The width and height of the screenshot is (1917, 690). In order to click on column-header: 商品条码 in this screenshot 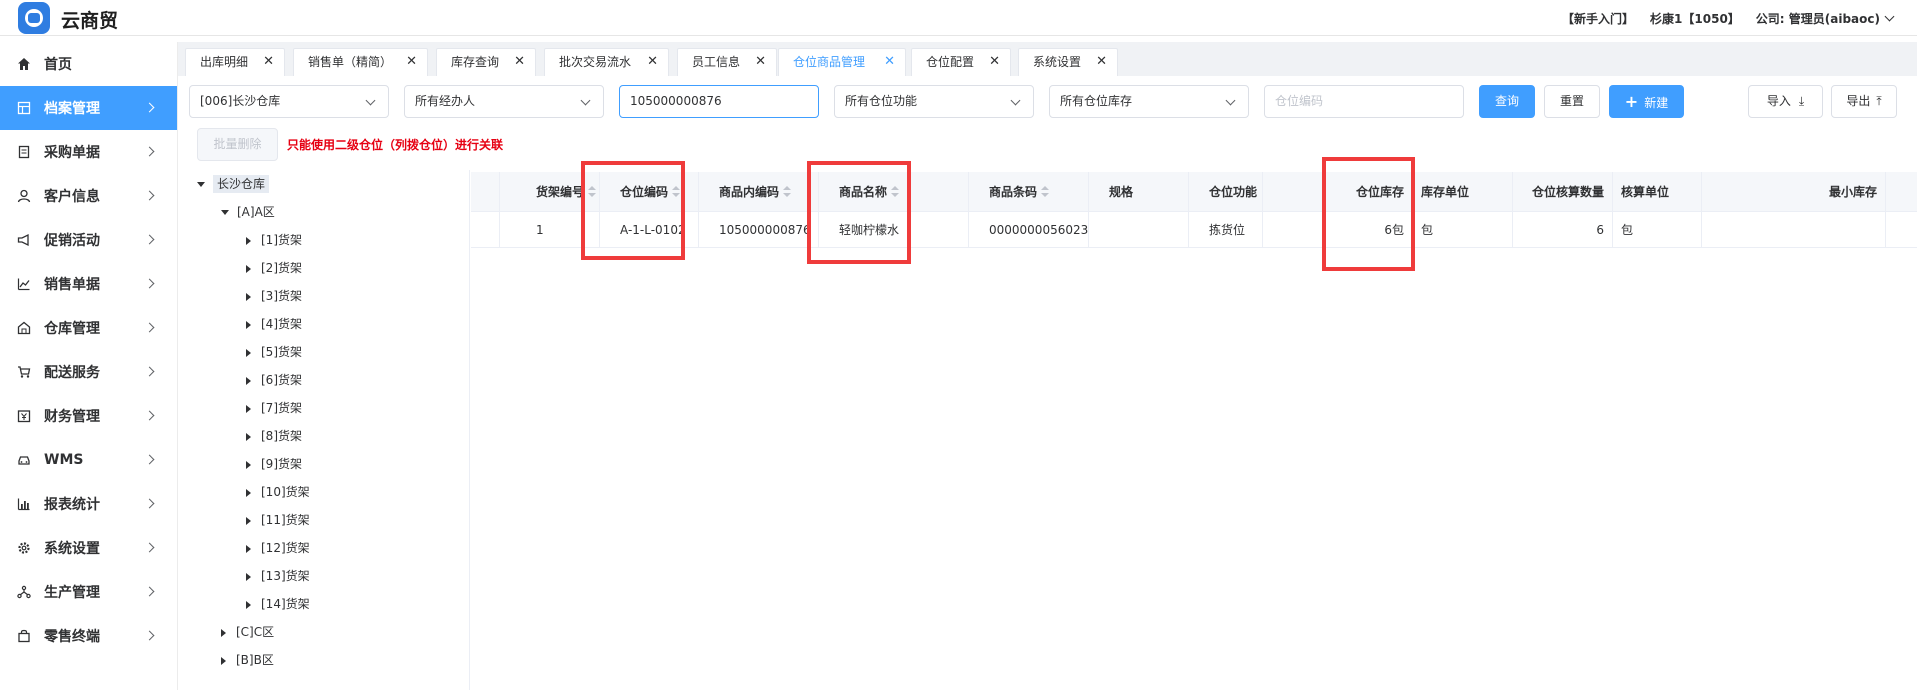, I will do `click(1029, 191)`.